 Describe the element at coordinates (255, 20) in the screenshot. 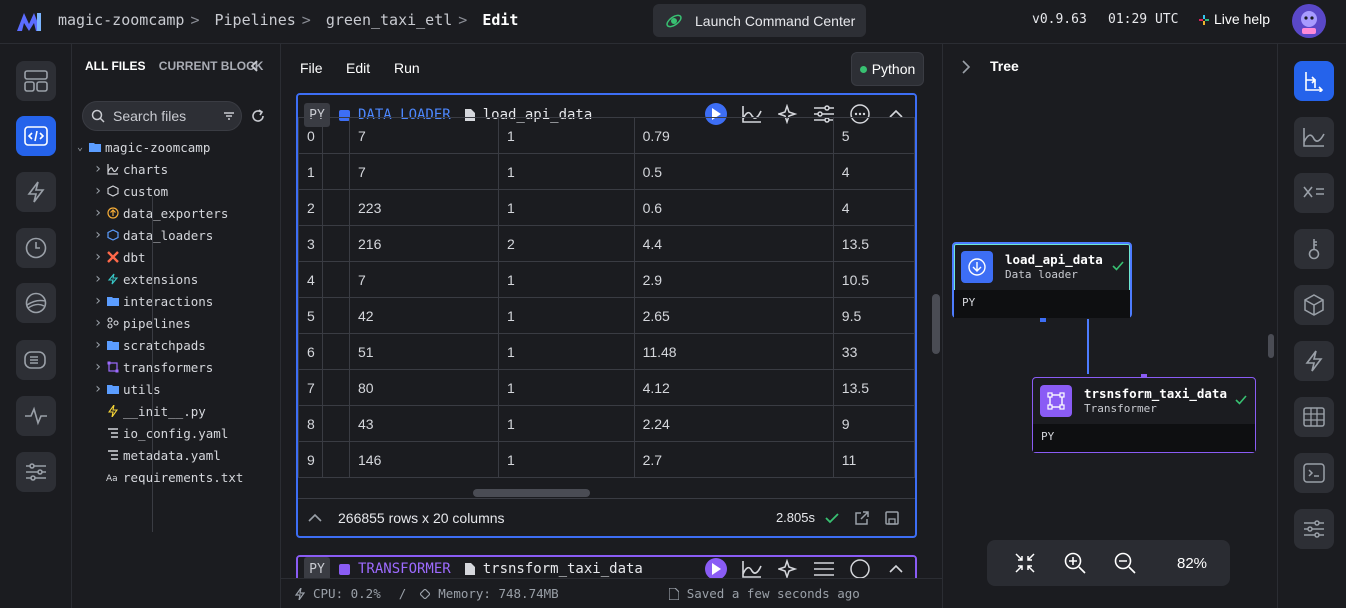

I see `breadcrumb-pipelines: Pipelines` at that location.